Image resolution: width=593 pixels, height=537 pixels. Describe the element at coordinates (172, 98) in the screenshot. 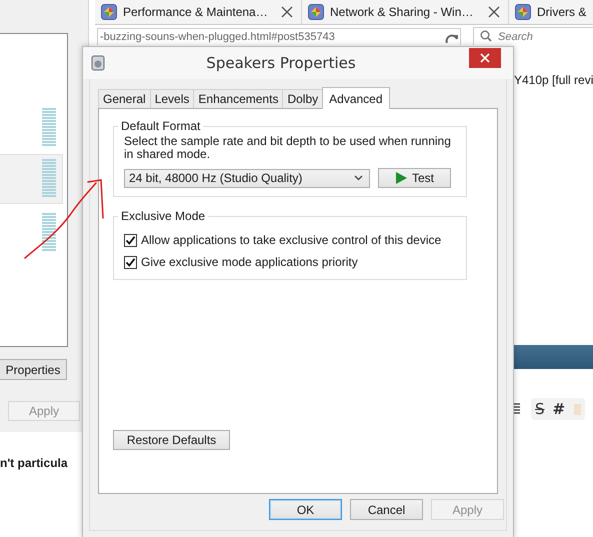

I see `tab: Levels` at that location.